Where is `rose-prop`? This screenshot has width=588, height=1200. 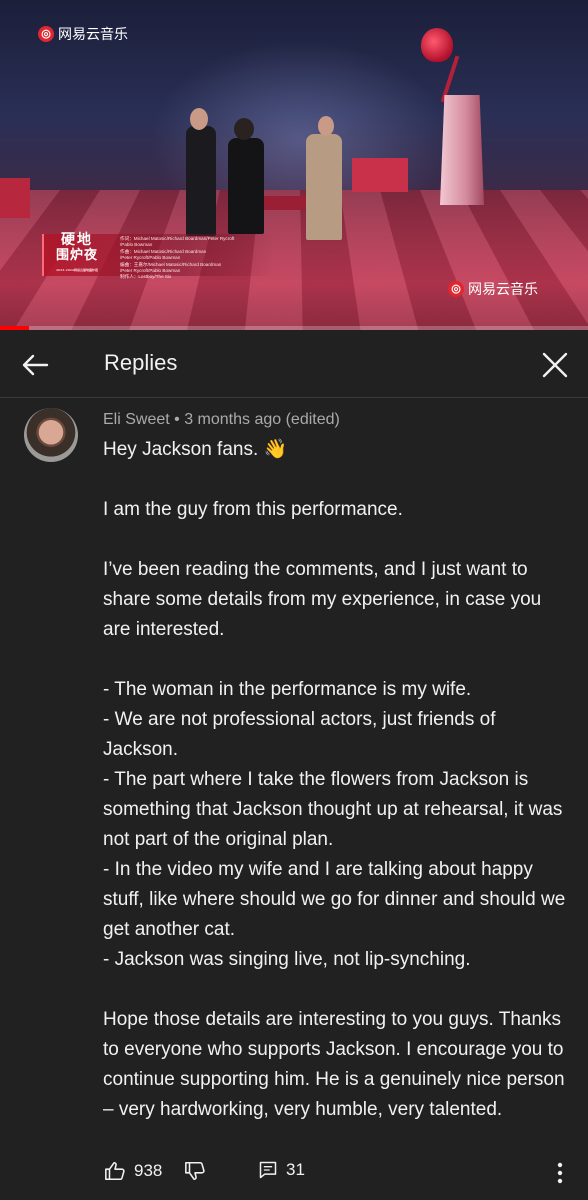
rose-prop is located at coordinates (437, 45).